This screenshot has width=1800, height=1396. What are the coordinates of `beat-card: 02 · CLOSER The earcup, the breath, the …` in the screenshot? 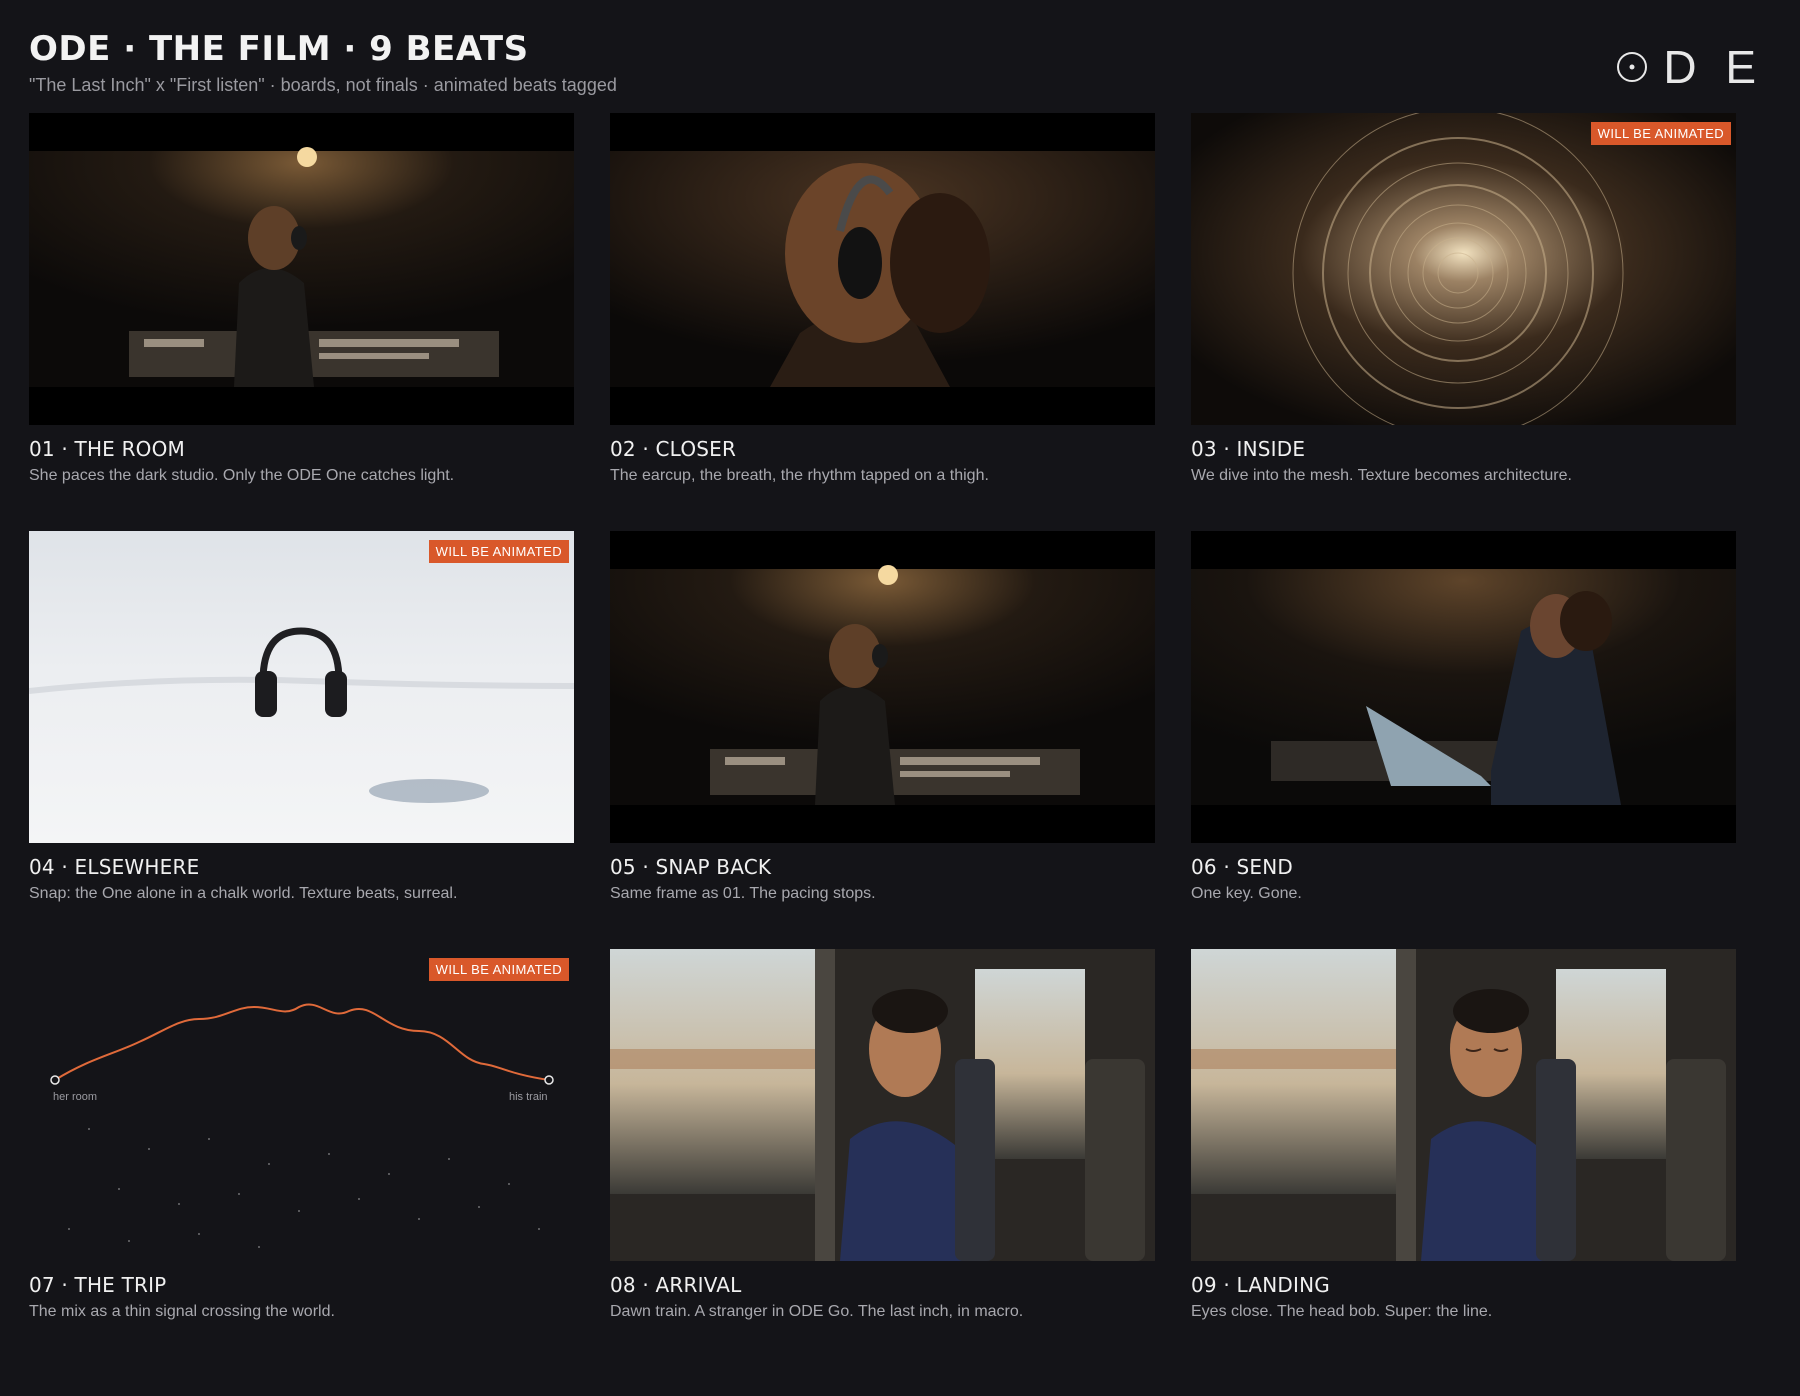 It's located at (882, 299).